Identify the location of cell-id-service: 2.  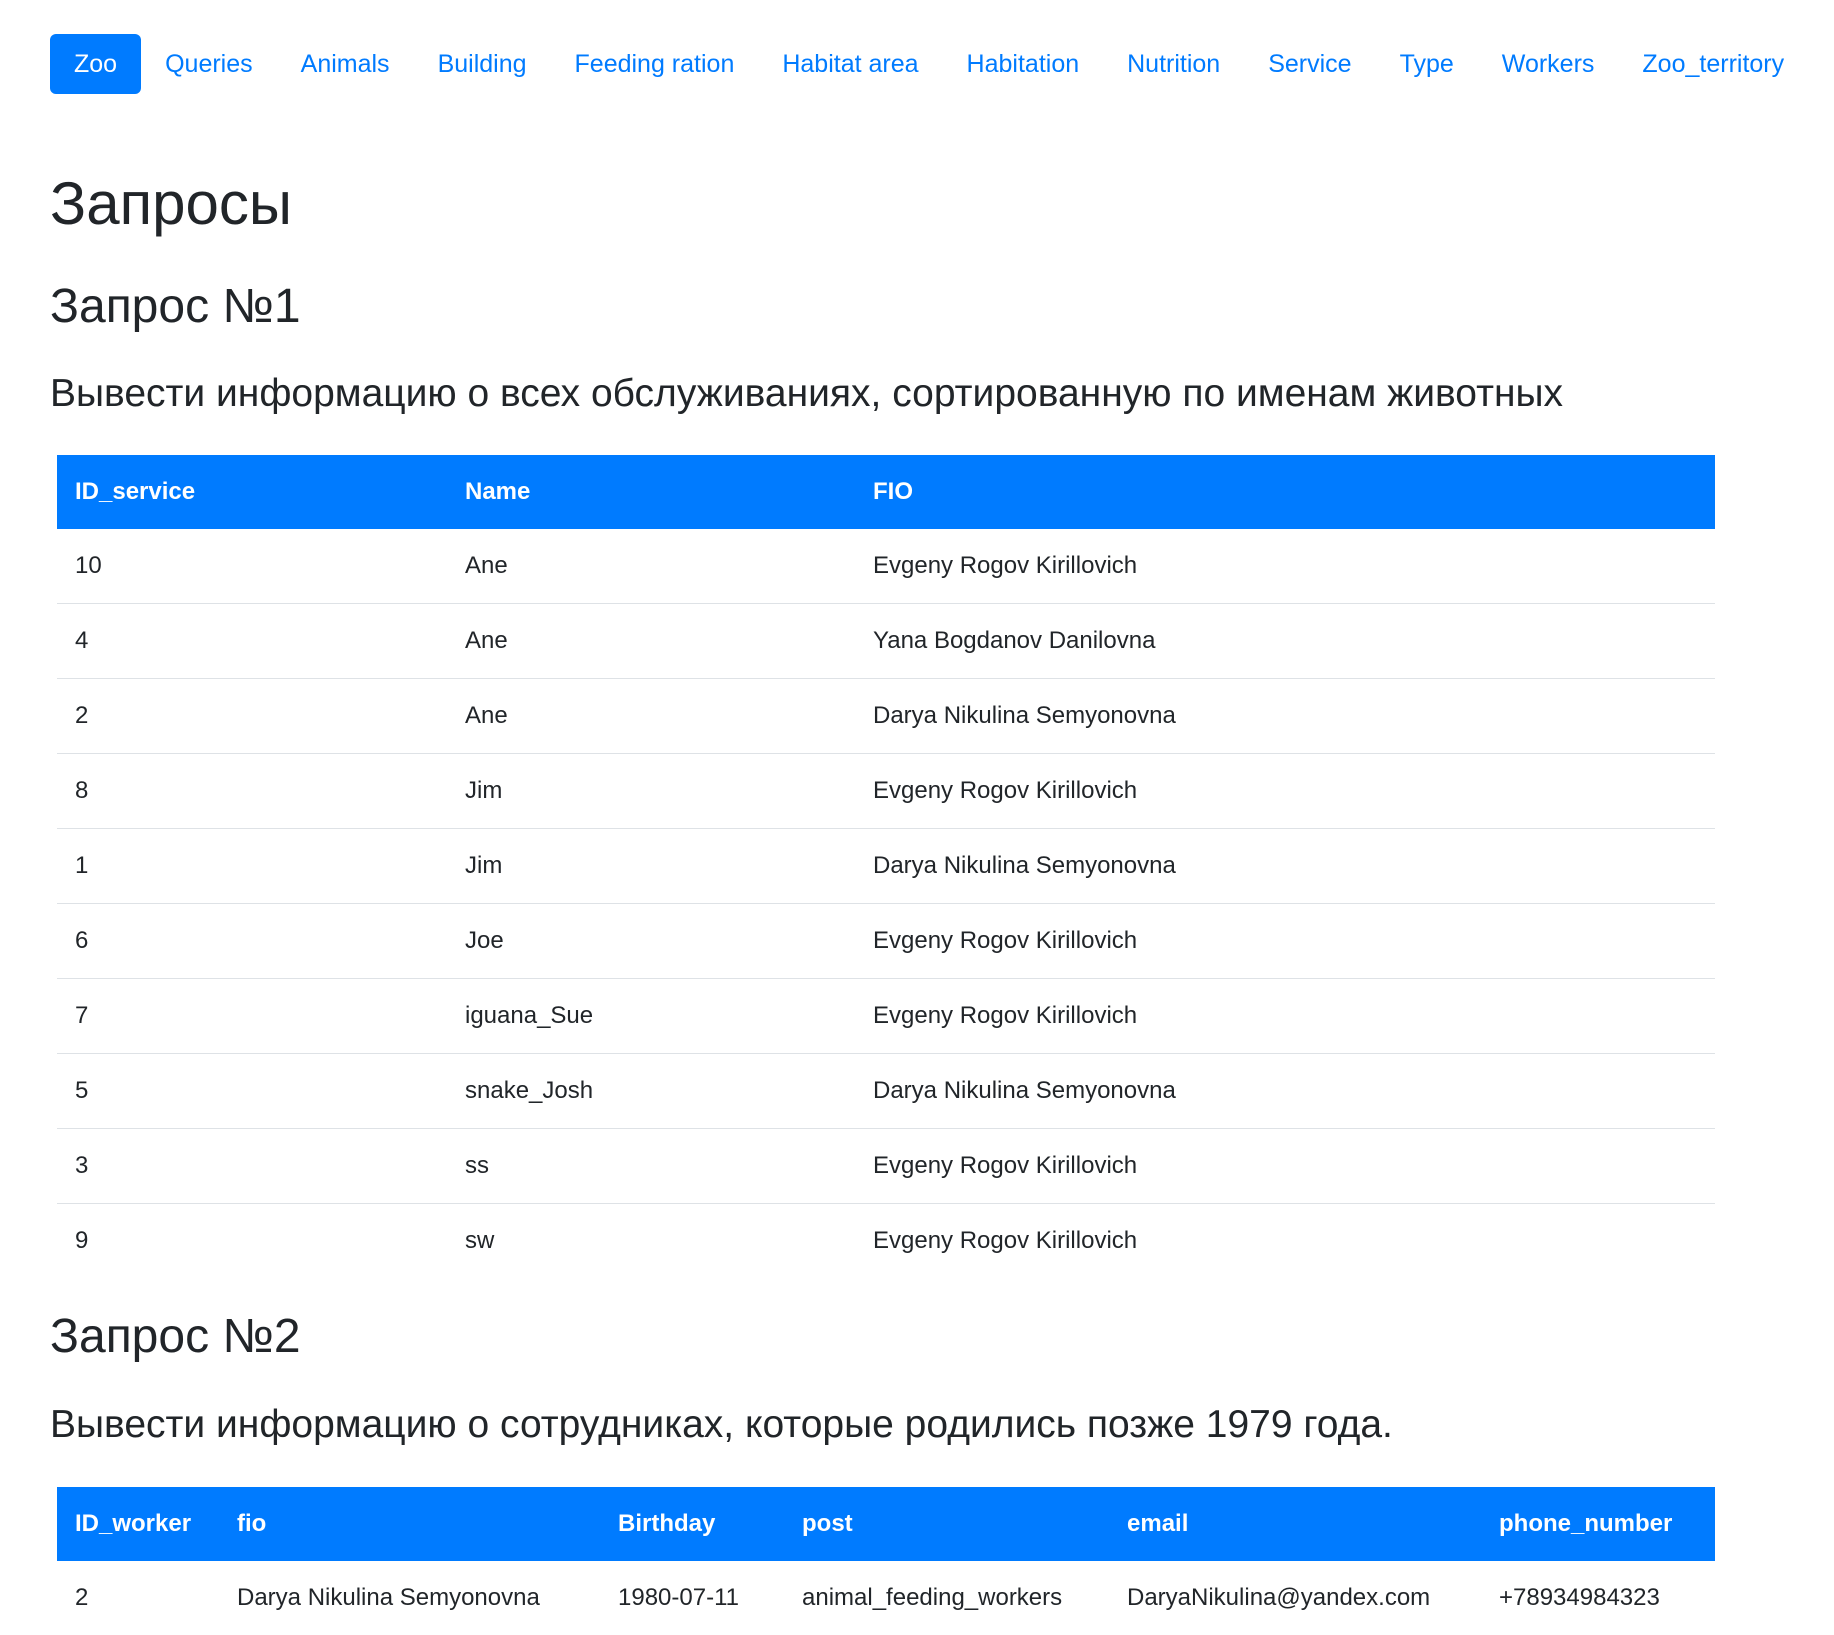
(252, 716).